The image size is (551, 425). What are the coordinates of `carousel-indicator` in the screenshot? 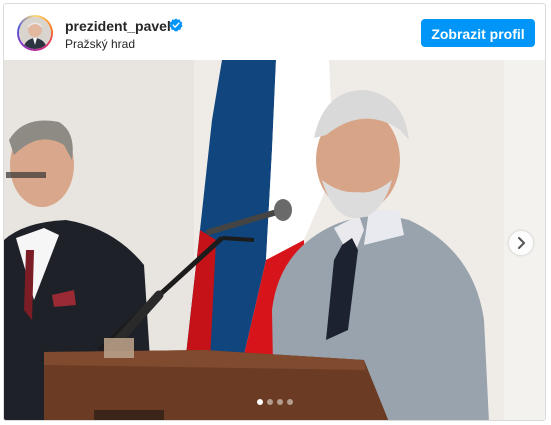 It's located at (275, 402).